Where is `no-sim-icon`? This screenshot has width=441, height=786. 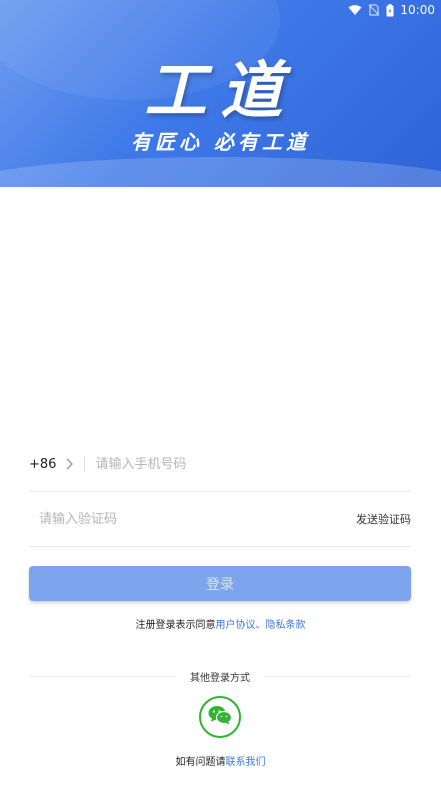 no-sim-icon is located at coordinates (374, 10).